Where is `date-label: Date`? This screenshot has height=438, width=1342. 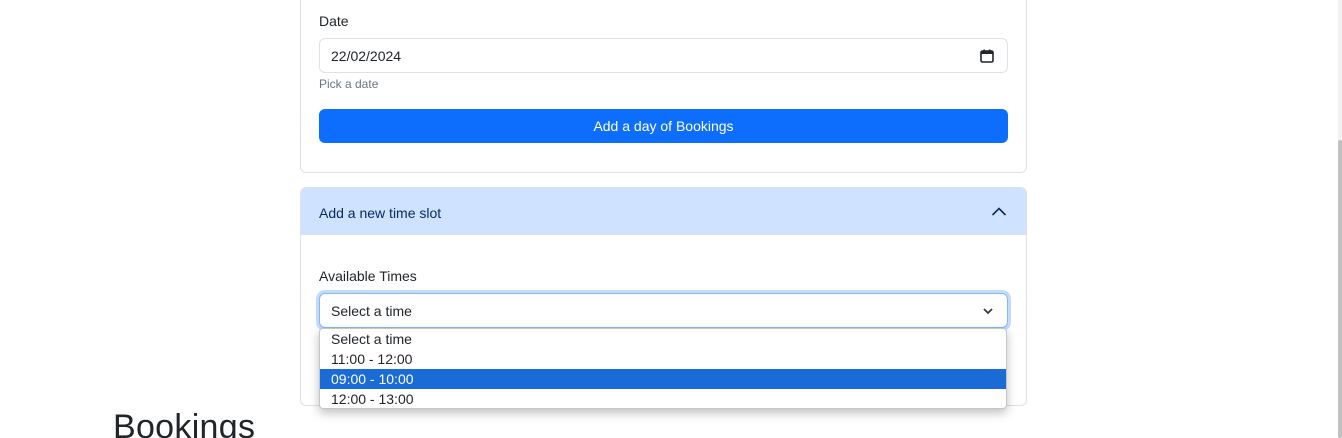
date-label: Date is located at coordinates (334, 21).